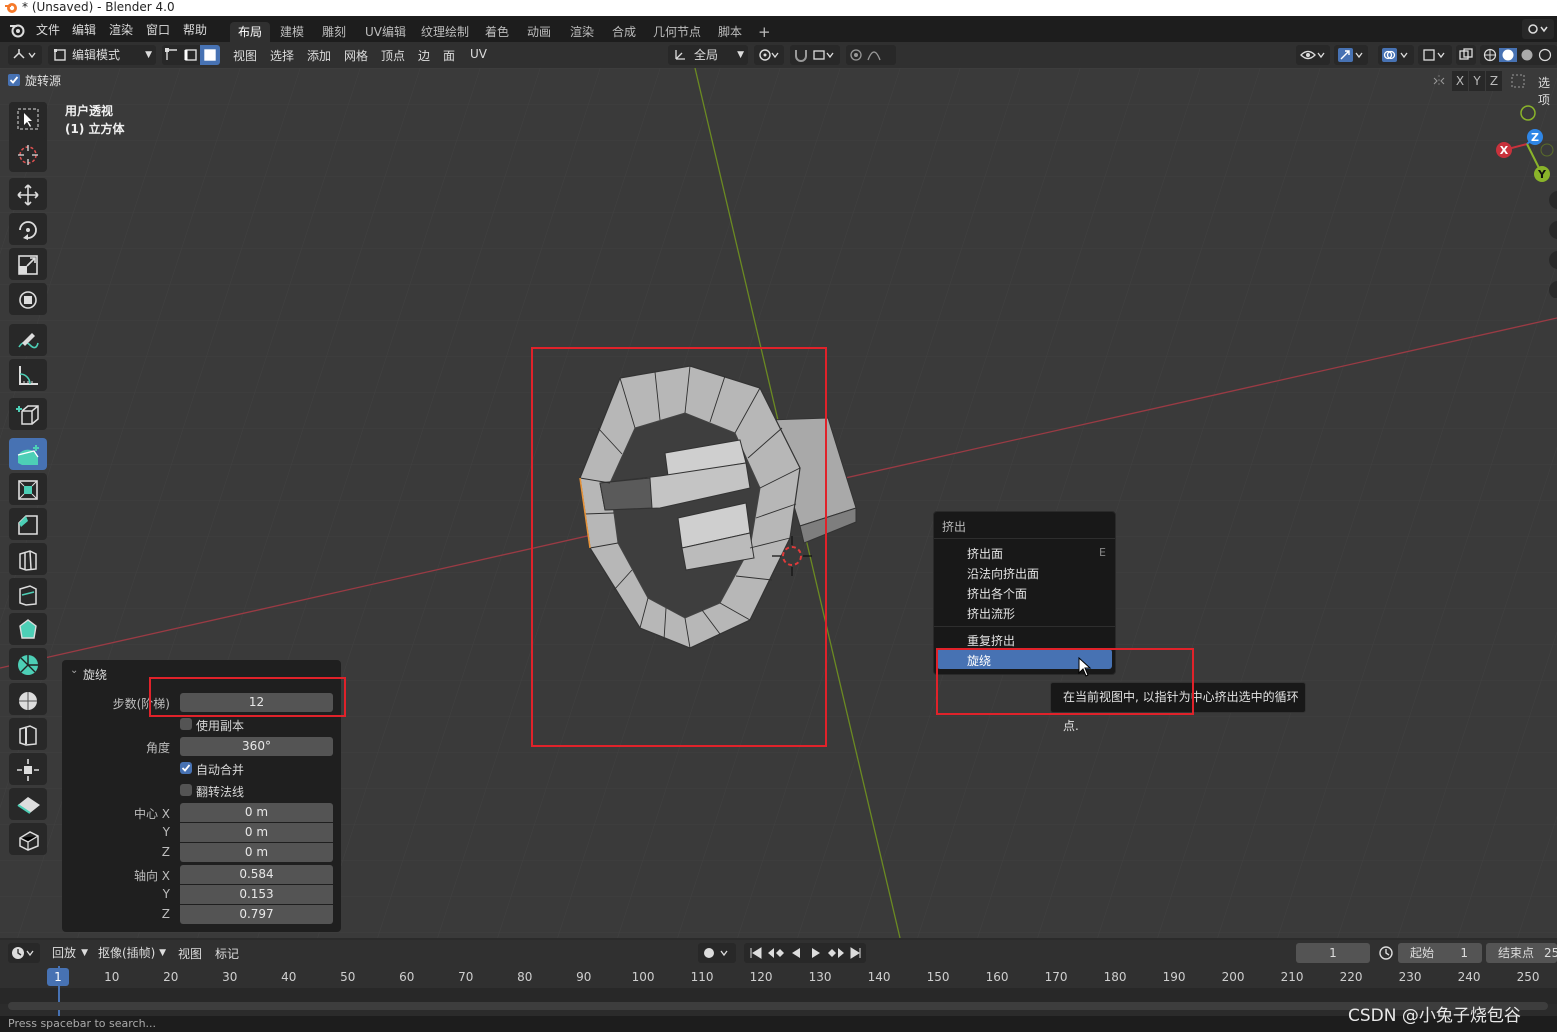 The image size is (1557, 1032). Describe the element at coordinates (186, 724) in the screenshot. I see `use-duplicates-checkbox` at that location.